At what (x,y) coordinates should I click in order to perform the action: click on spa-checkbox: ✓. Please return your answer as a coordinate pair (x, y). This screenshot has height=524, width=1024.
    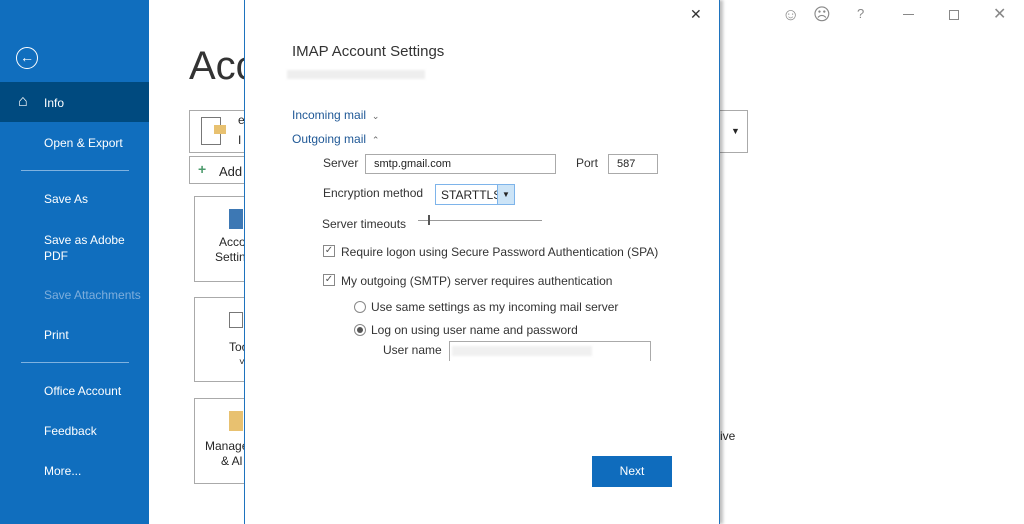
    Looking at the image, I should click on (329, 251).